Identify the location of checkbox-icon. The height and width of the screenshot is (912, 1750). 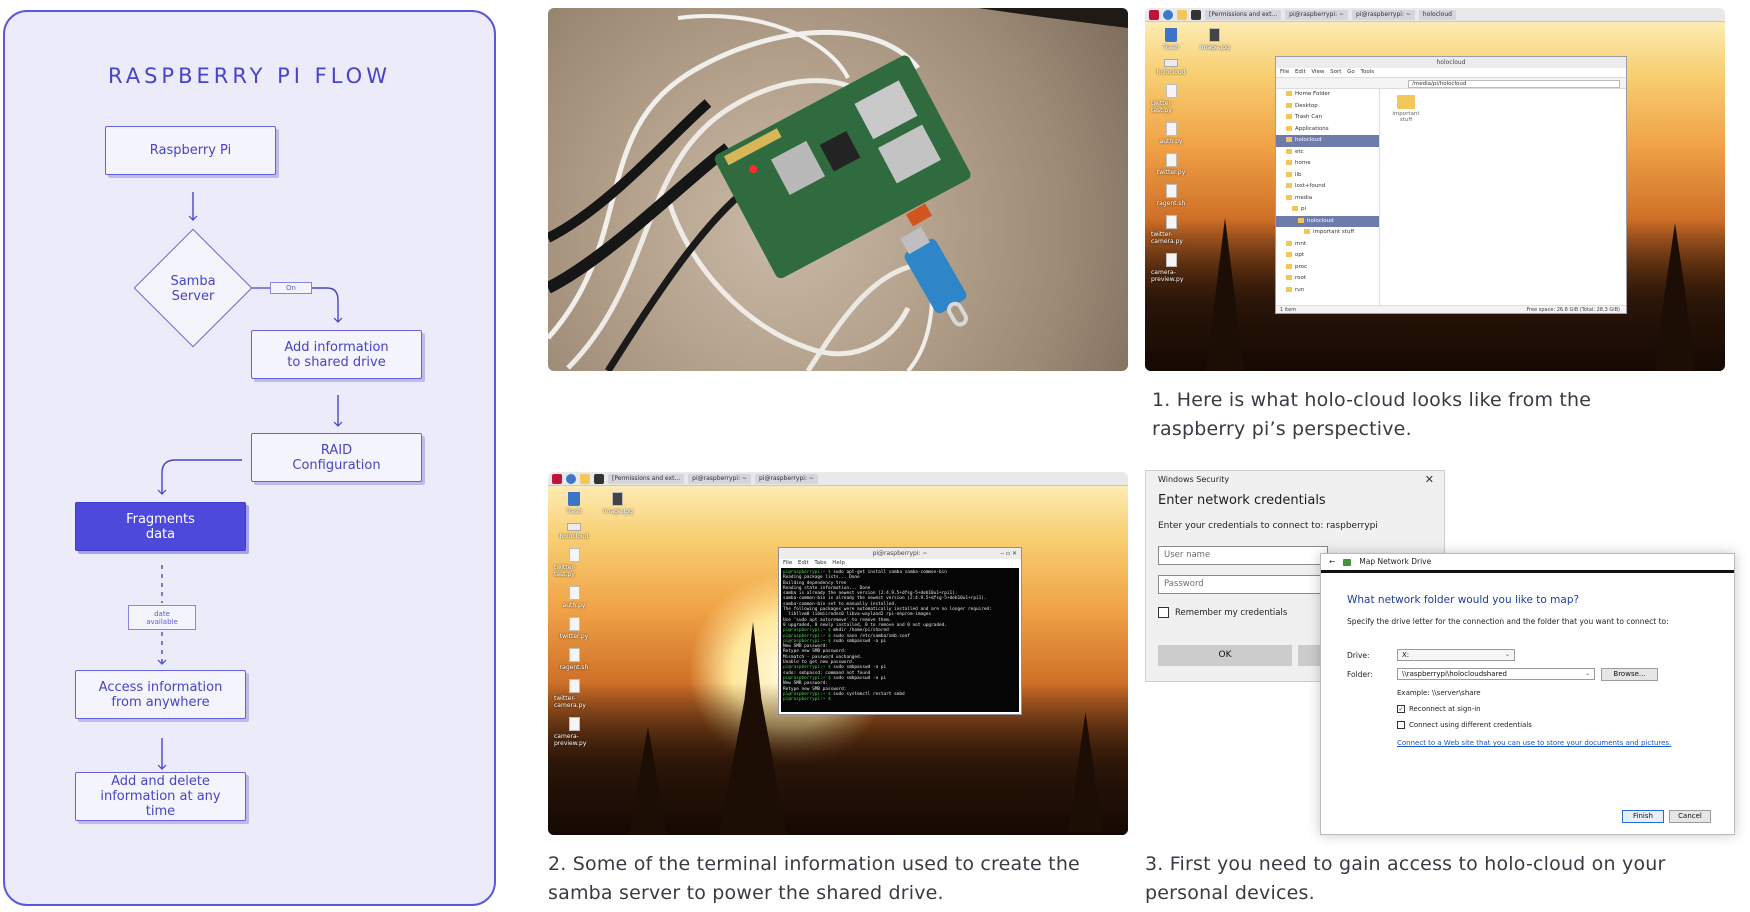
(1163, 612).